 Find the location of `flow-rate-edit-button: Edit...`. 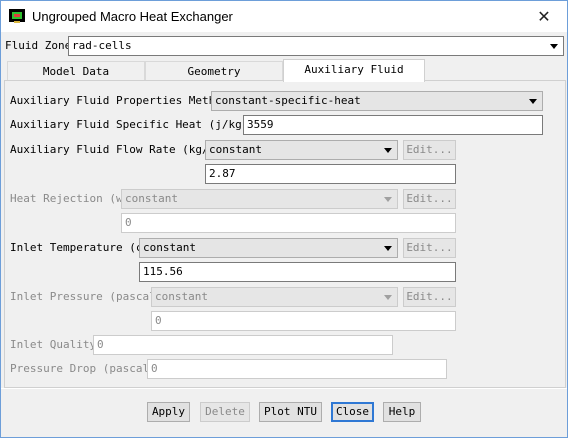

flow-rate-edit-button: Edit... is located at coordinates (429, 150).